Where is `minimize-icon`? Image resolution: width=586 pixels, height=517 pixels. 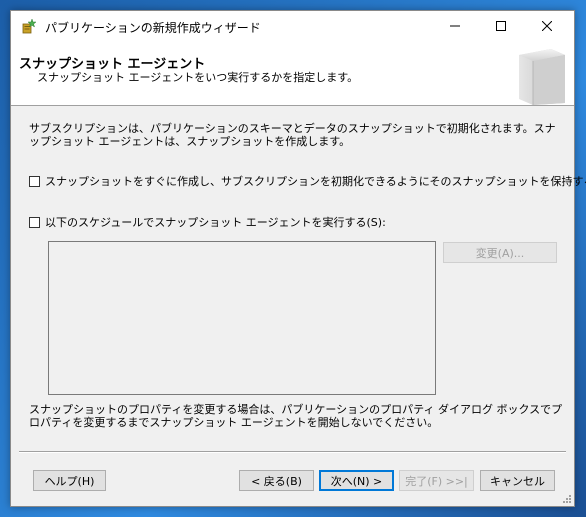 minimize-icon is located at coordinates (455, 26).